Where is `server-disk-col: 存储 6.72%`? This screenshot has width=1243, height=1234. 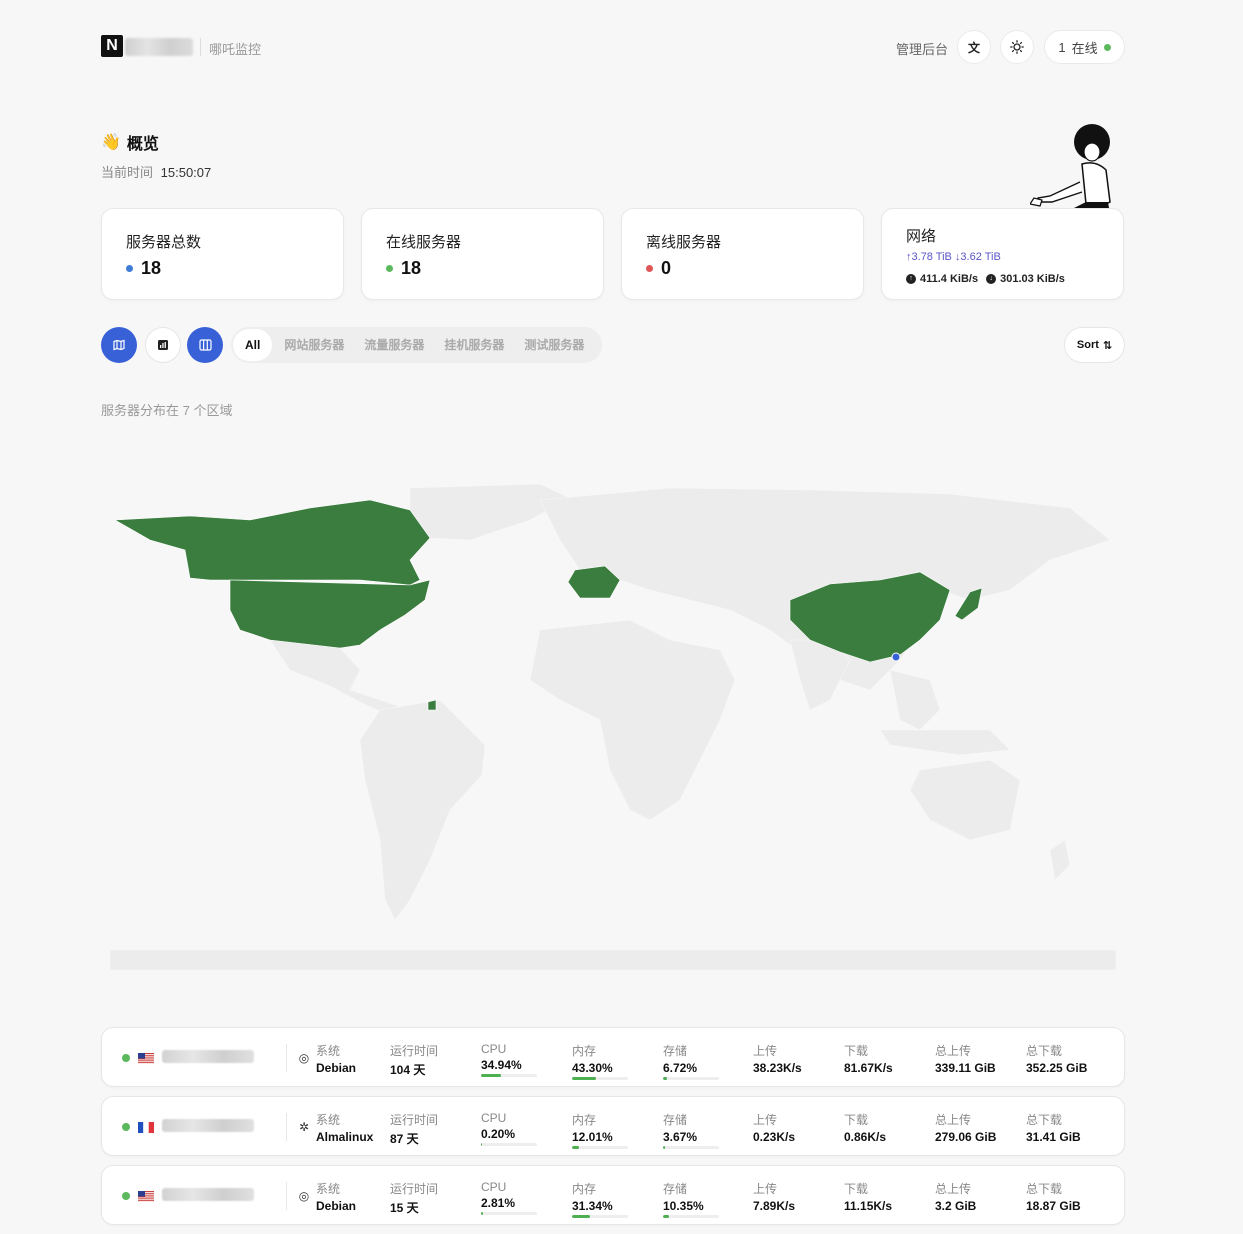 server-disk-col: 存储 6.72% is located at coordinates (691, 1061).